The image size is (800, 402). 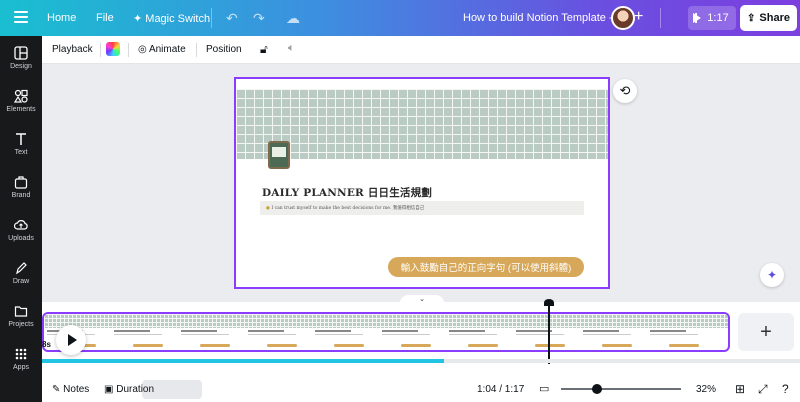 I want to click on duration-icon: ▣, so click(x=110, y=389).